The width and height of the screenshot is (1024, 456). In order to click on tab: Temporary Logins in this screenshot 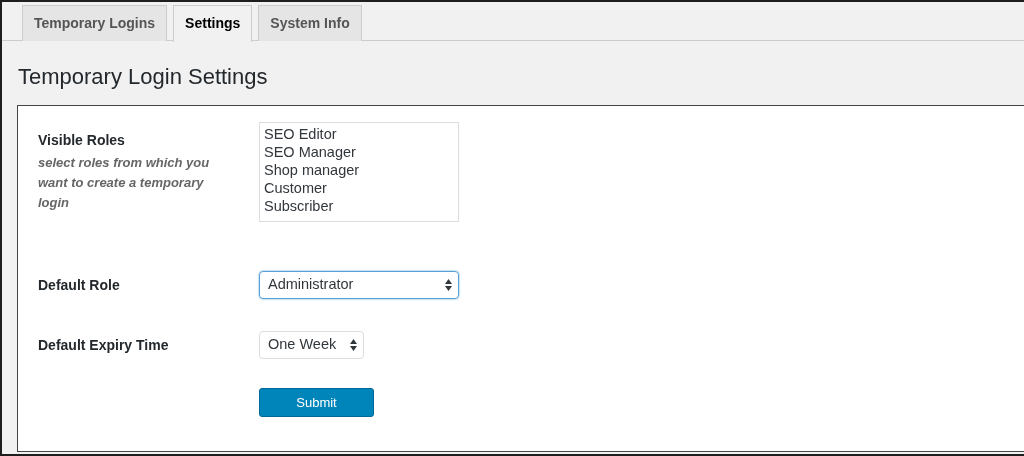, I will do `click(95, 23)`.